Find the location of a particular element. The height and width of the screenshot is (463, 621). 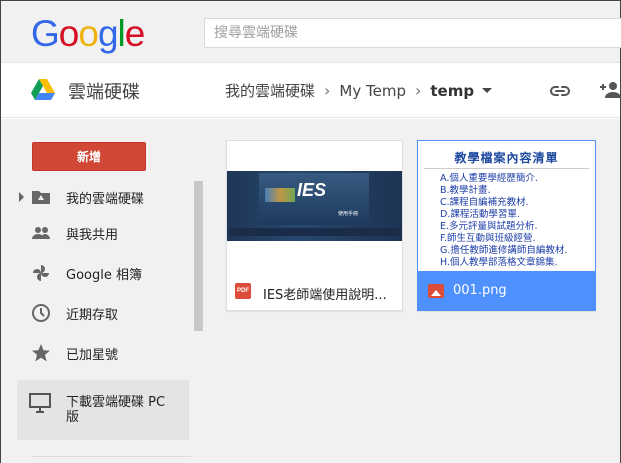

list-item: H.個人教學部落格文章錦集. is located at coordinates (499, 262).